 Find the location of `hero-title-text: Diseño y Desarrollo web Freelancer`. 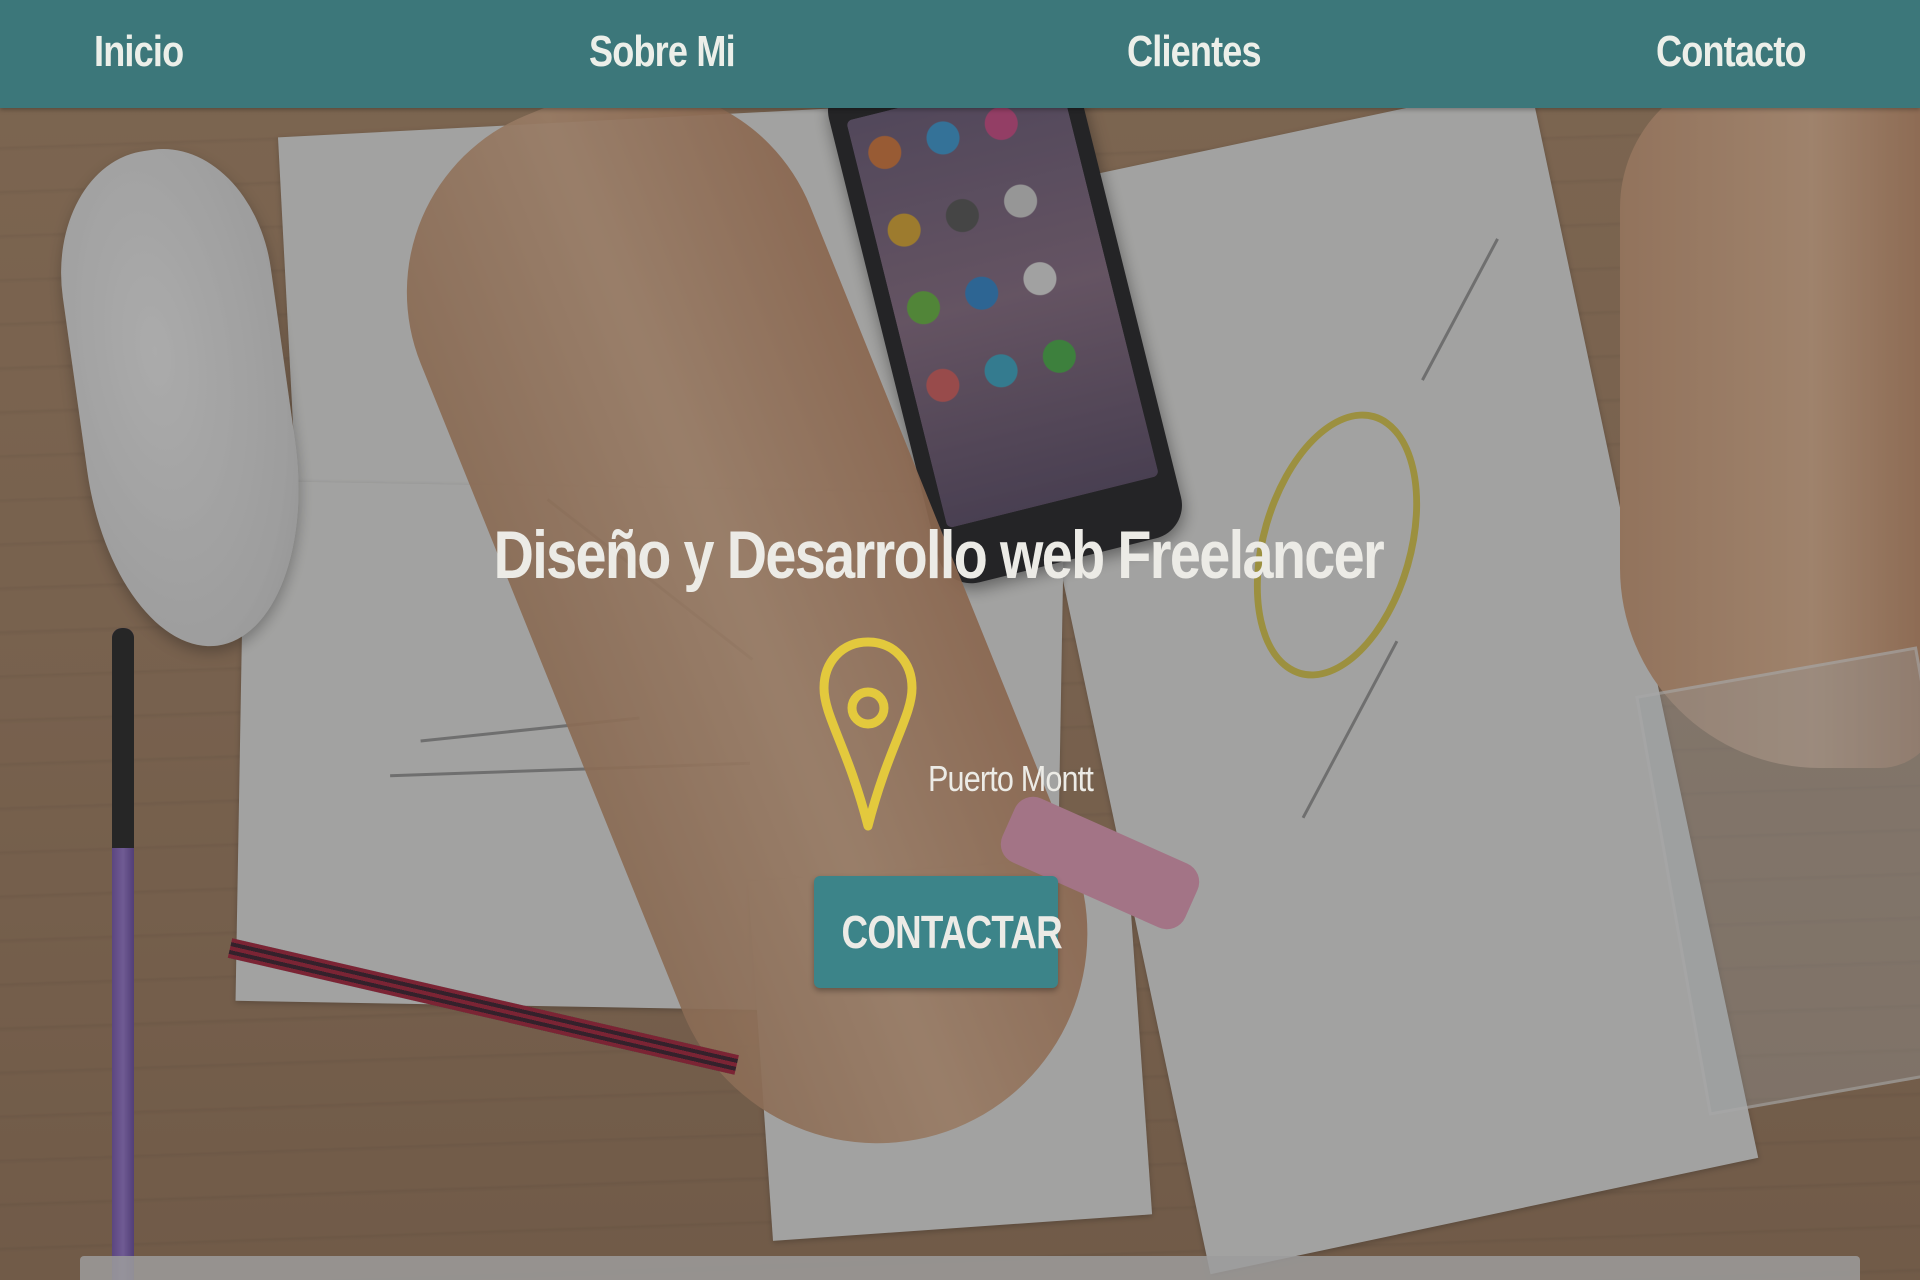

hero-title-text: Diseño y Desarrollo web Freelancer is located at coordinates (938, 554).